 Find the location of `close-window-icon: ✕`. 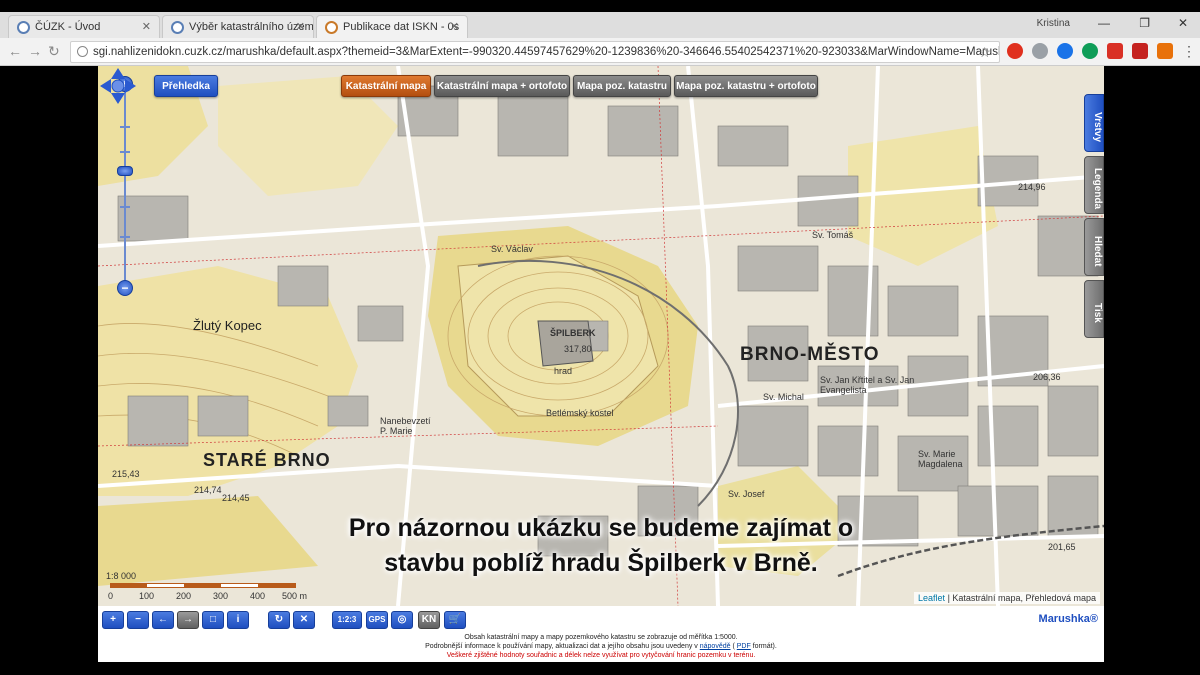

close-window-icon: ✕ is located at coordinates (1183, 23).